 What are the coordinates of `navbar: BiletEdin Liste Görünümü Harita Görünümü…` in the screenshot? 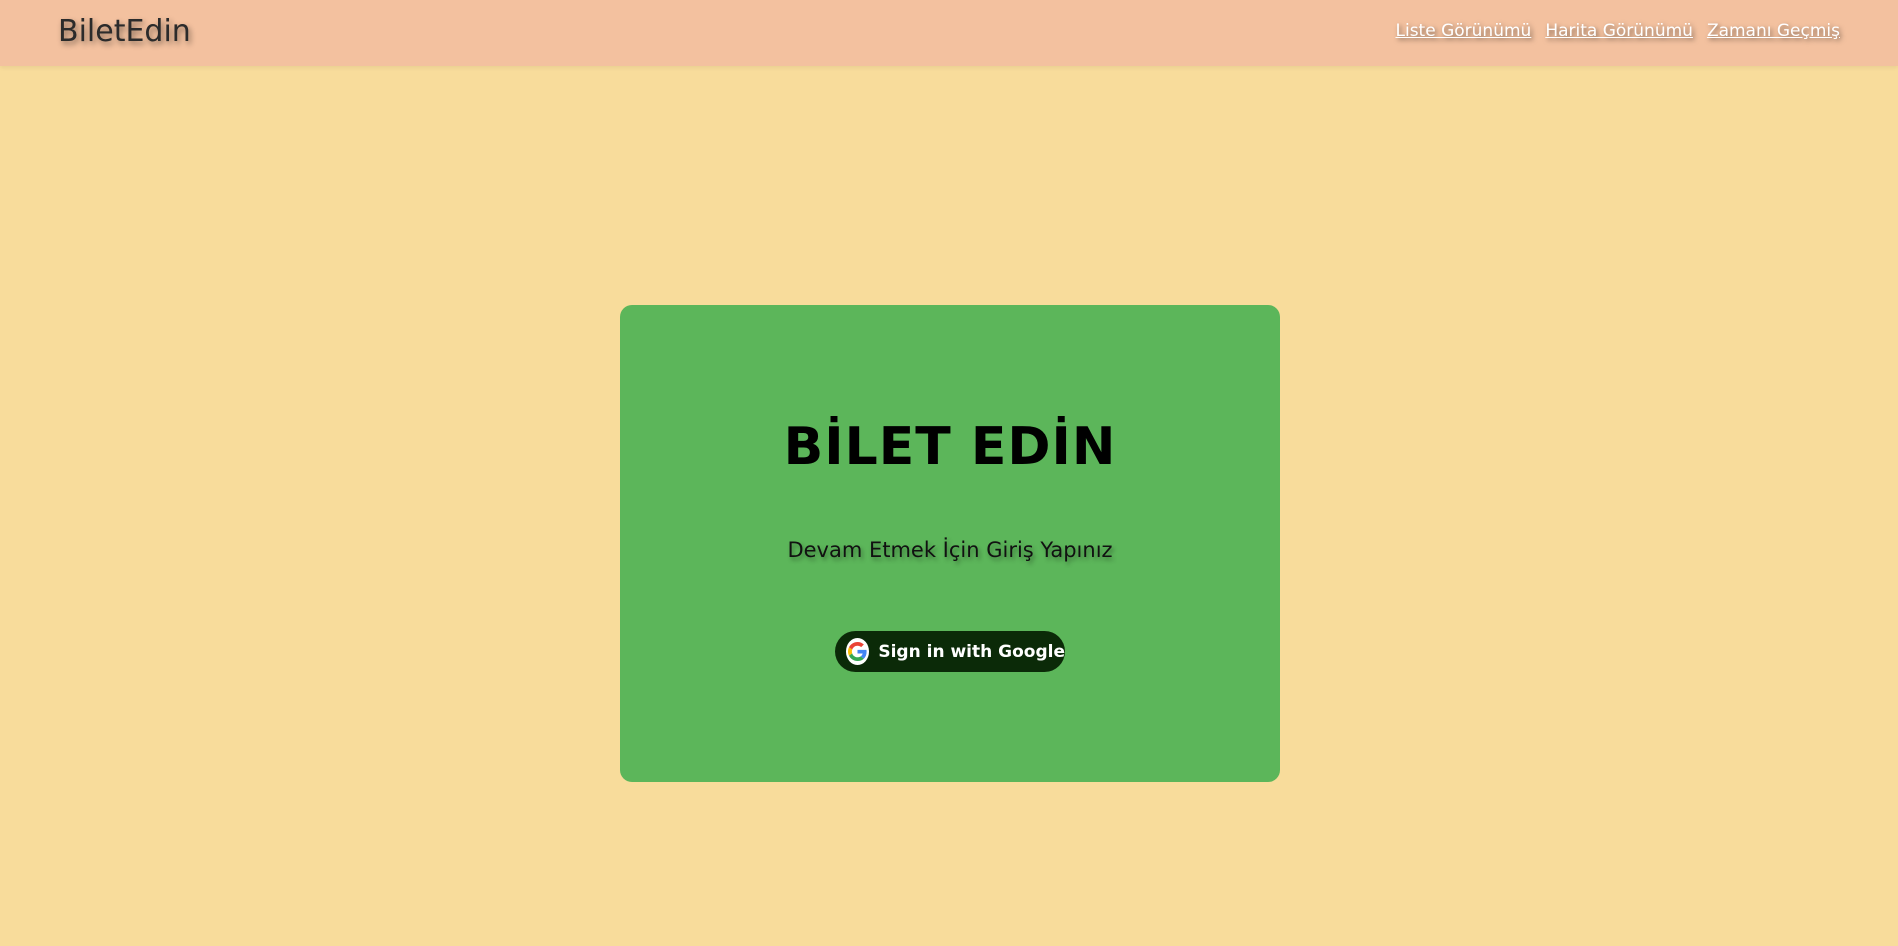 It's located at (949, 33).